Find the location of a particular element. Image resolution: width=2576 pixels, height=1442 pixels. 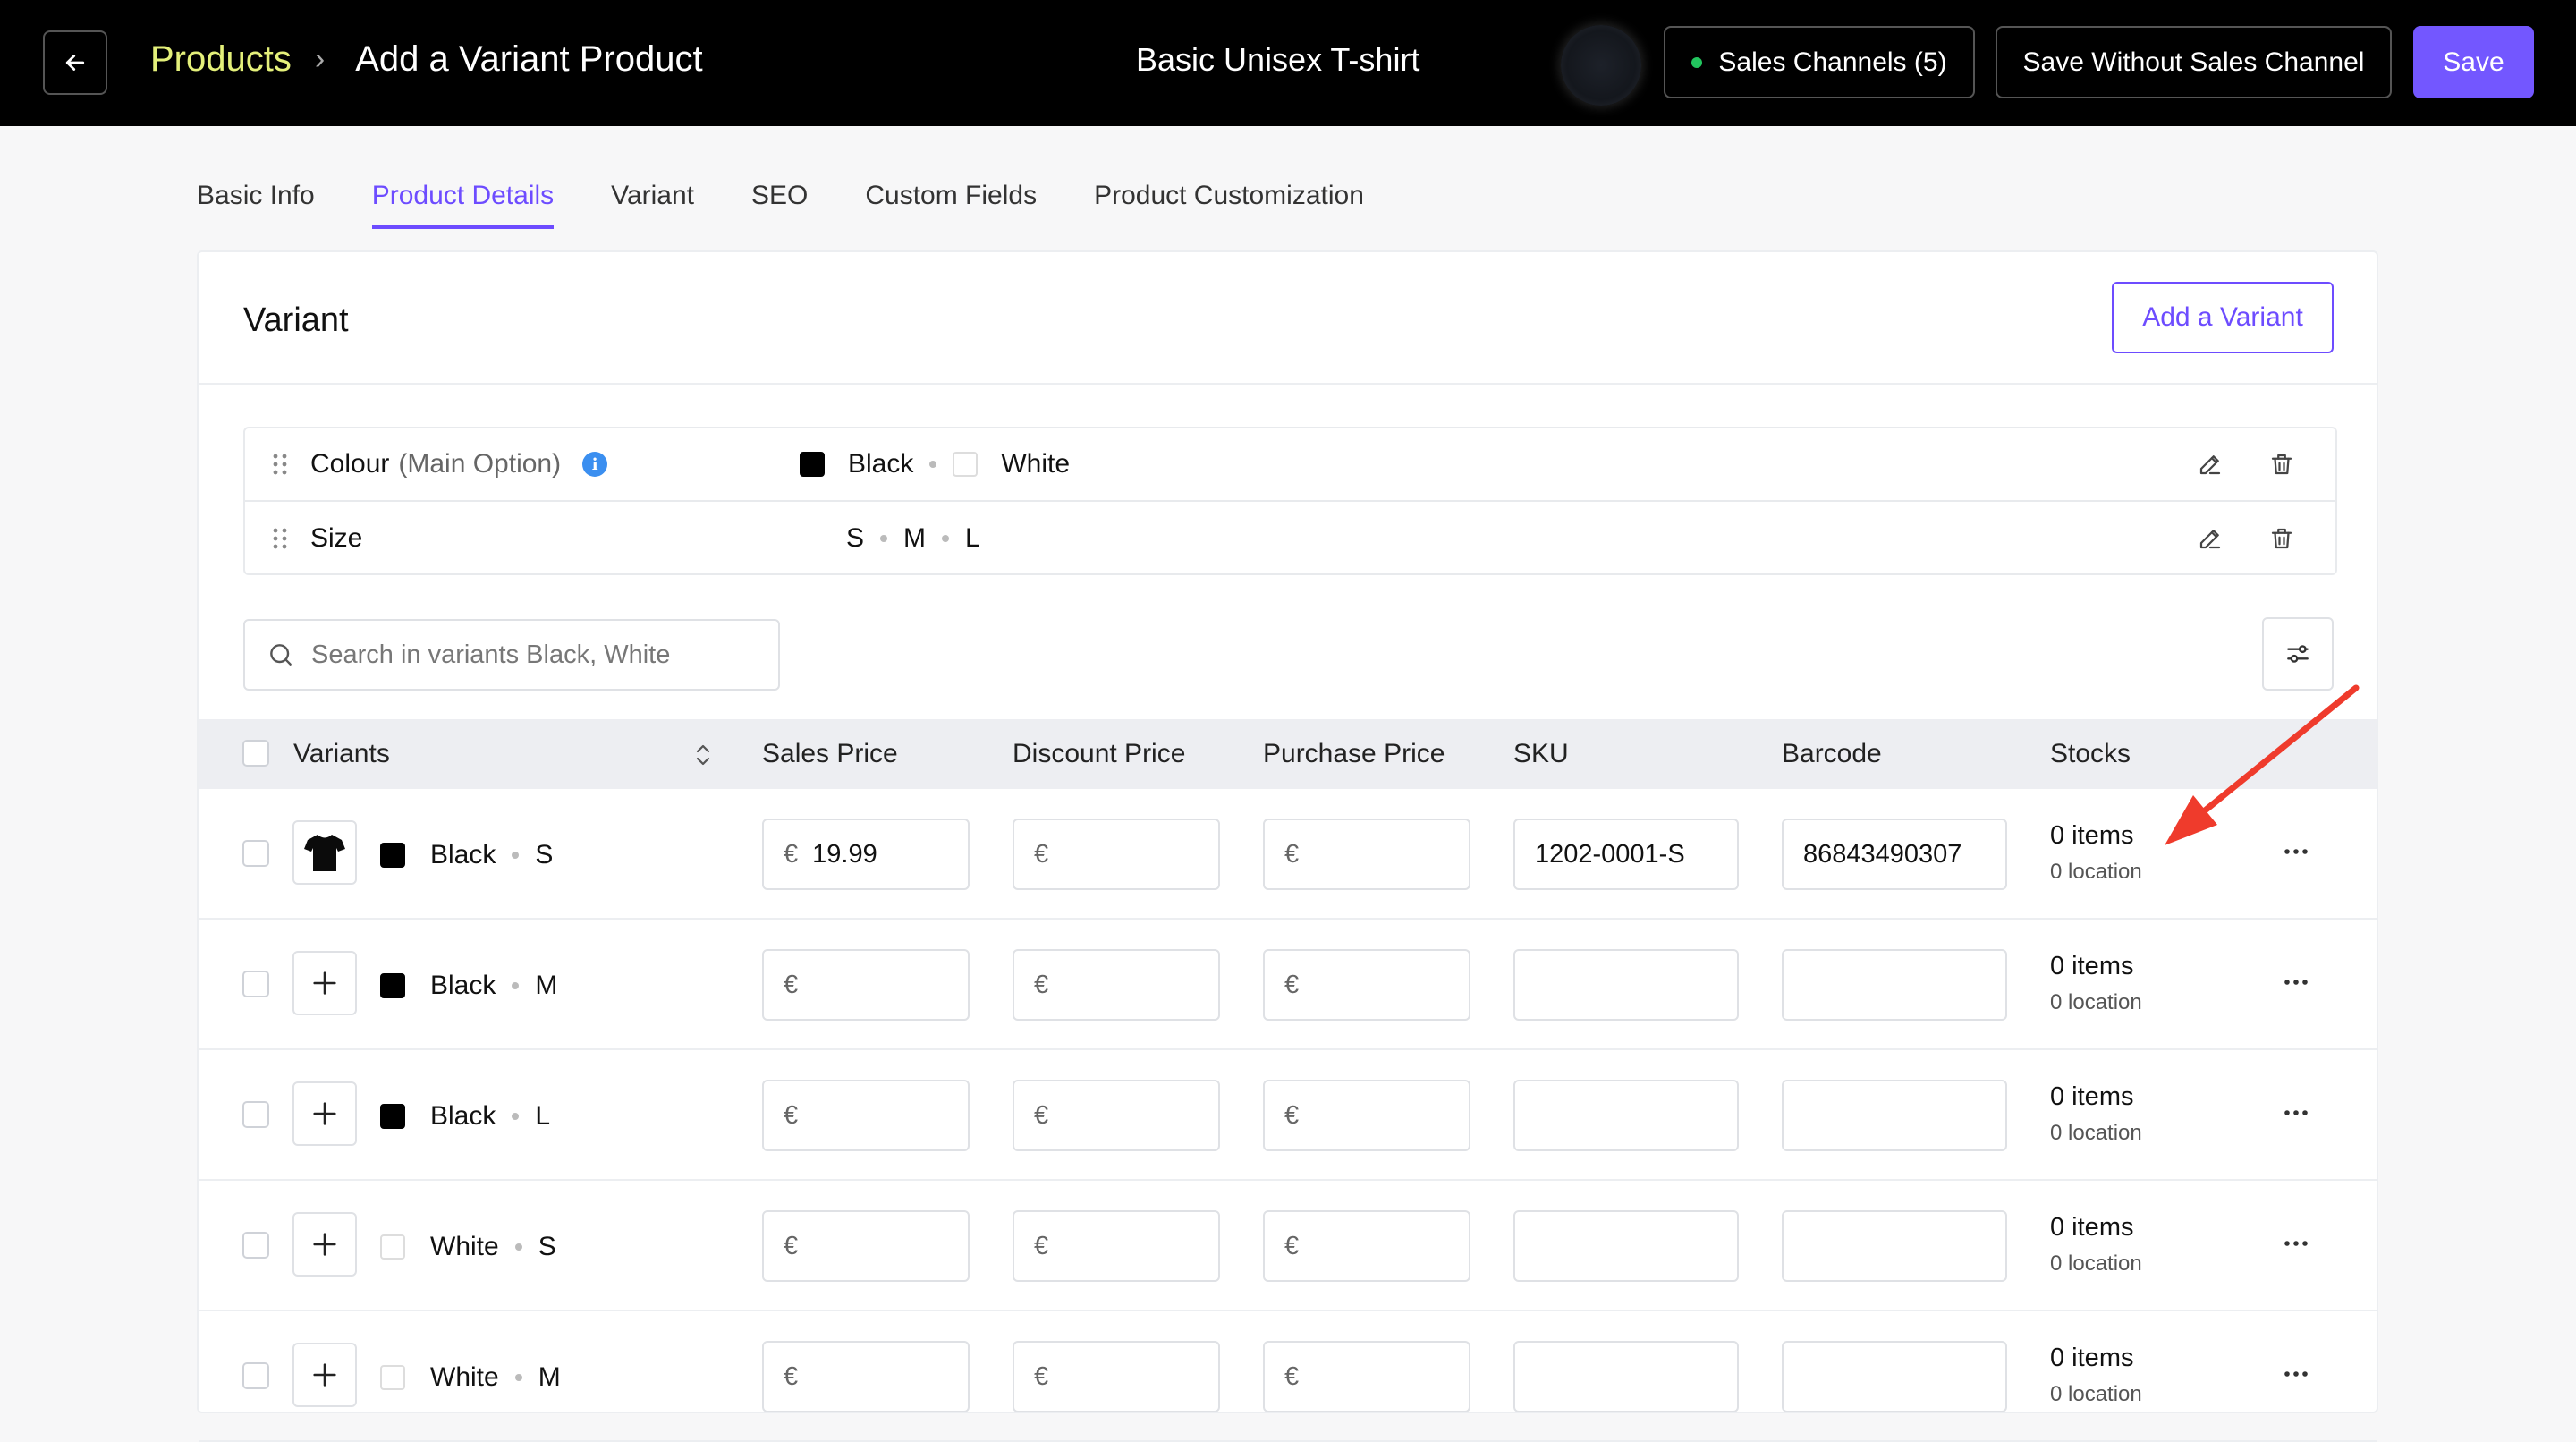

tab-product-customization: Product Customization is located at coordinates (1229, 205).